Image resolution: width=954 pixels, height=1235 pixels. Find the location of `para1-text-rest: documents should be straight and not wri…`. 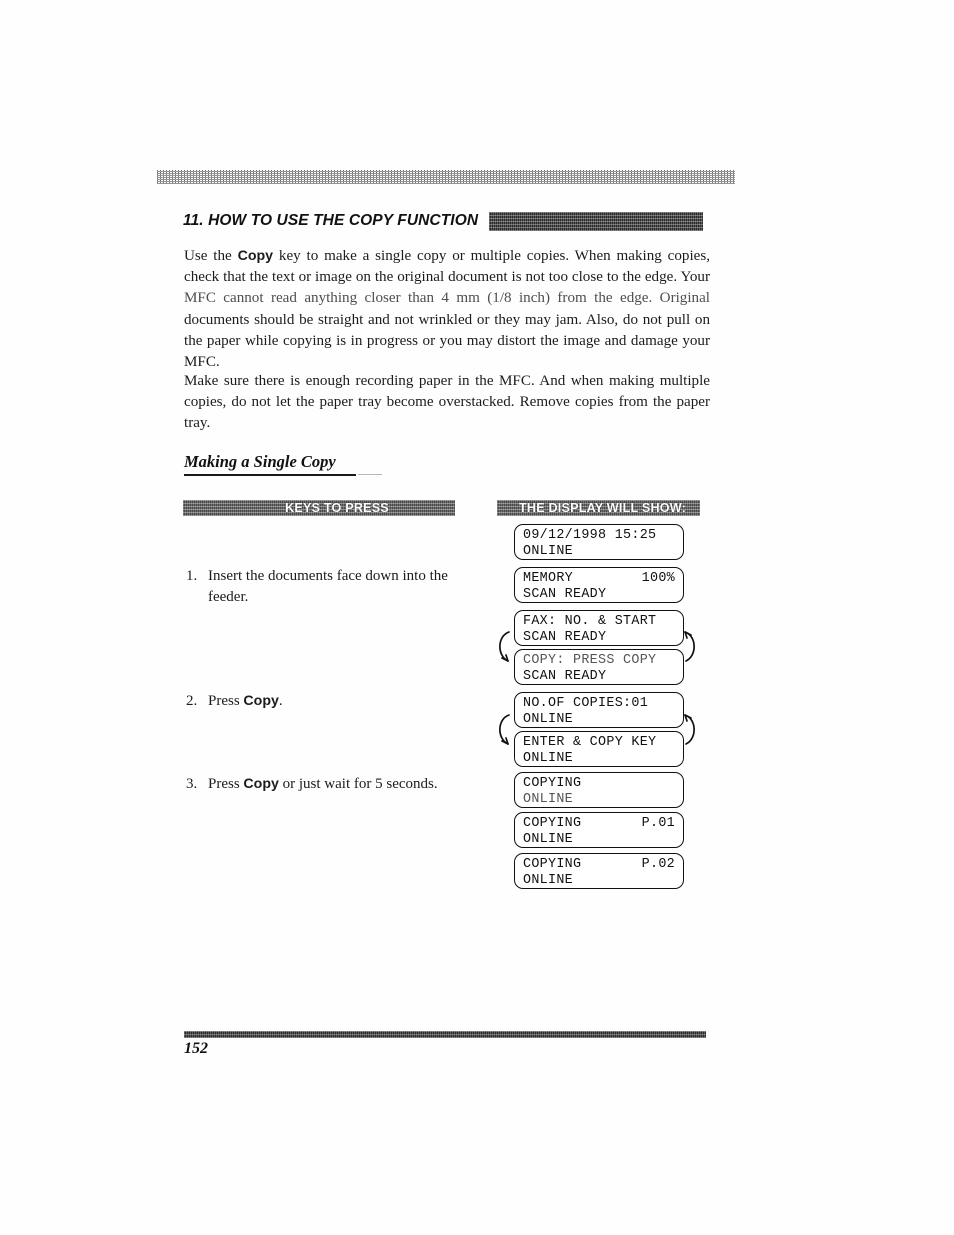

para1-text-rest: documents should be straight and not wri… is located at coordinates (447, 341).